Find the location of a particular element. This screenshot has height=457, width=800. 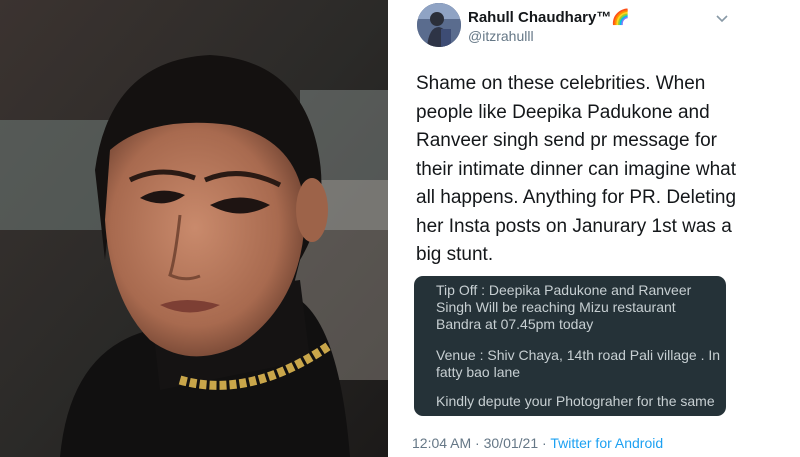

message-line: Tip Off : Deepika Padukone and Ranveer is located at coordinates (564, 290).